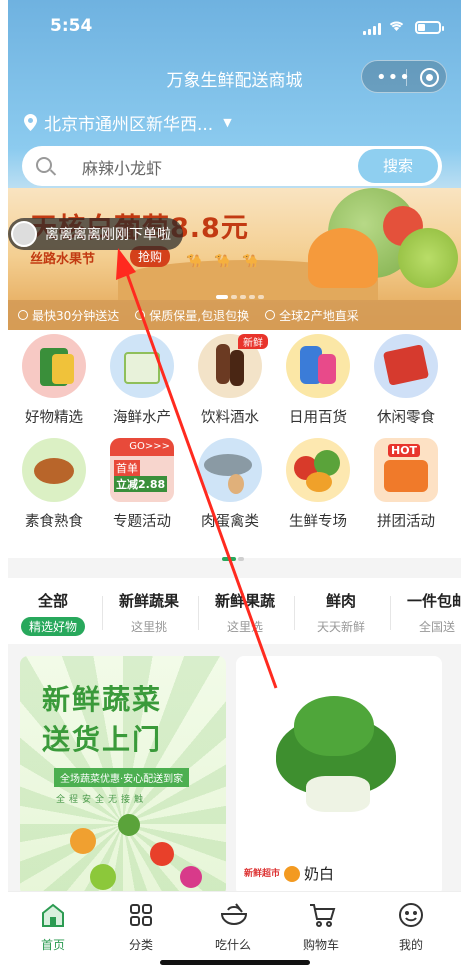 This screenshot has height=975, width=469. I want to click on promo-line2: 送货上门, so click(102, 739).